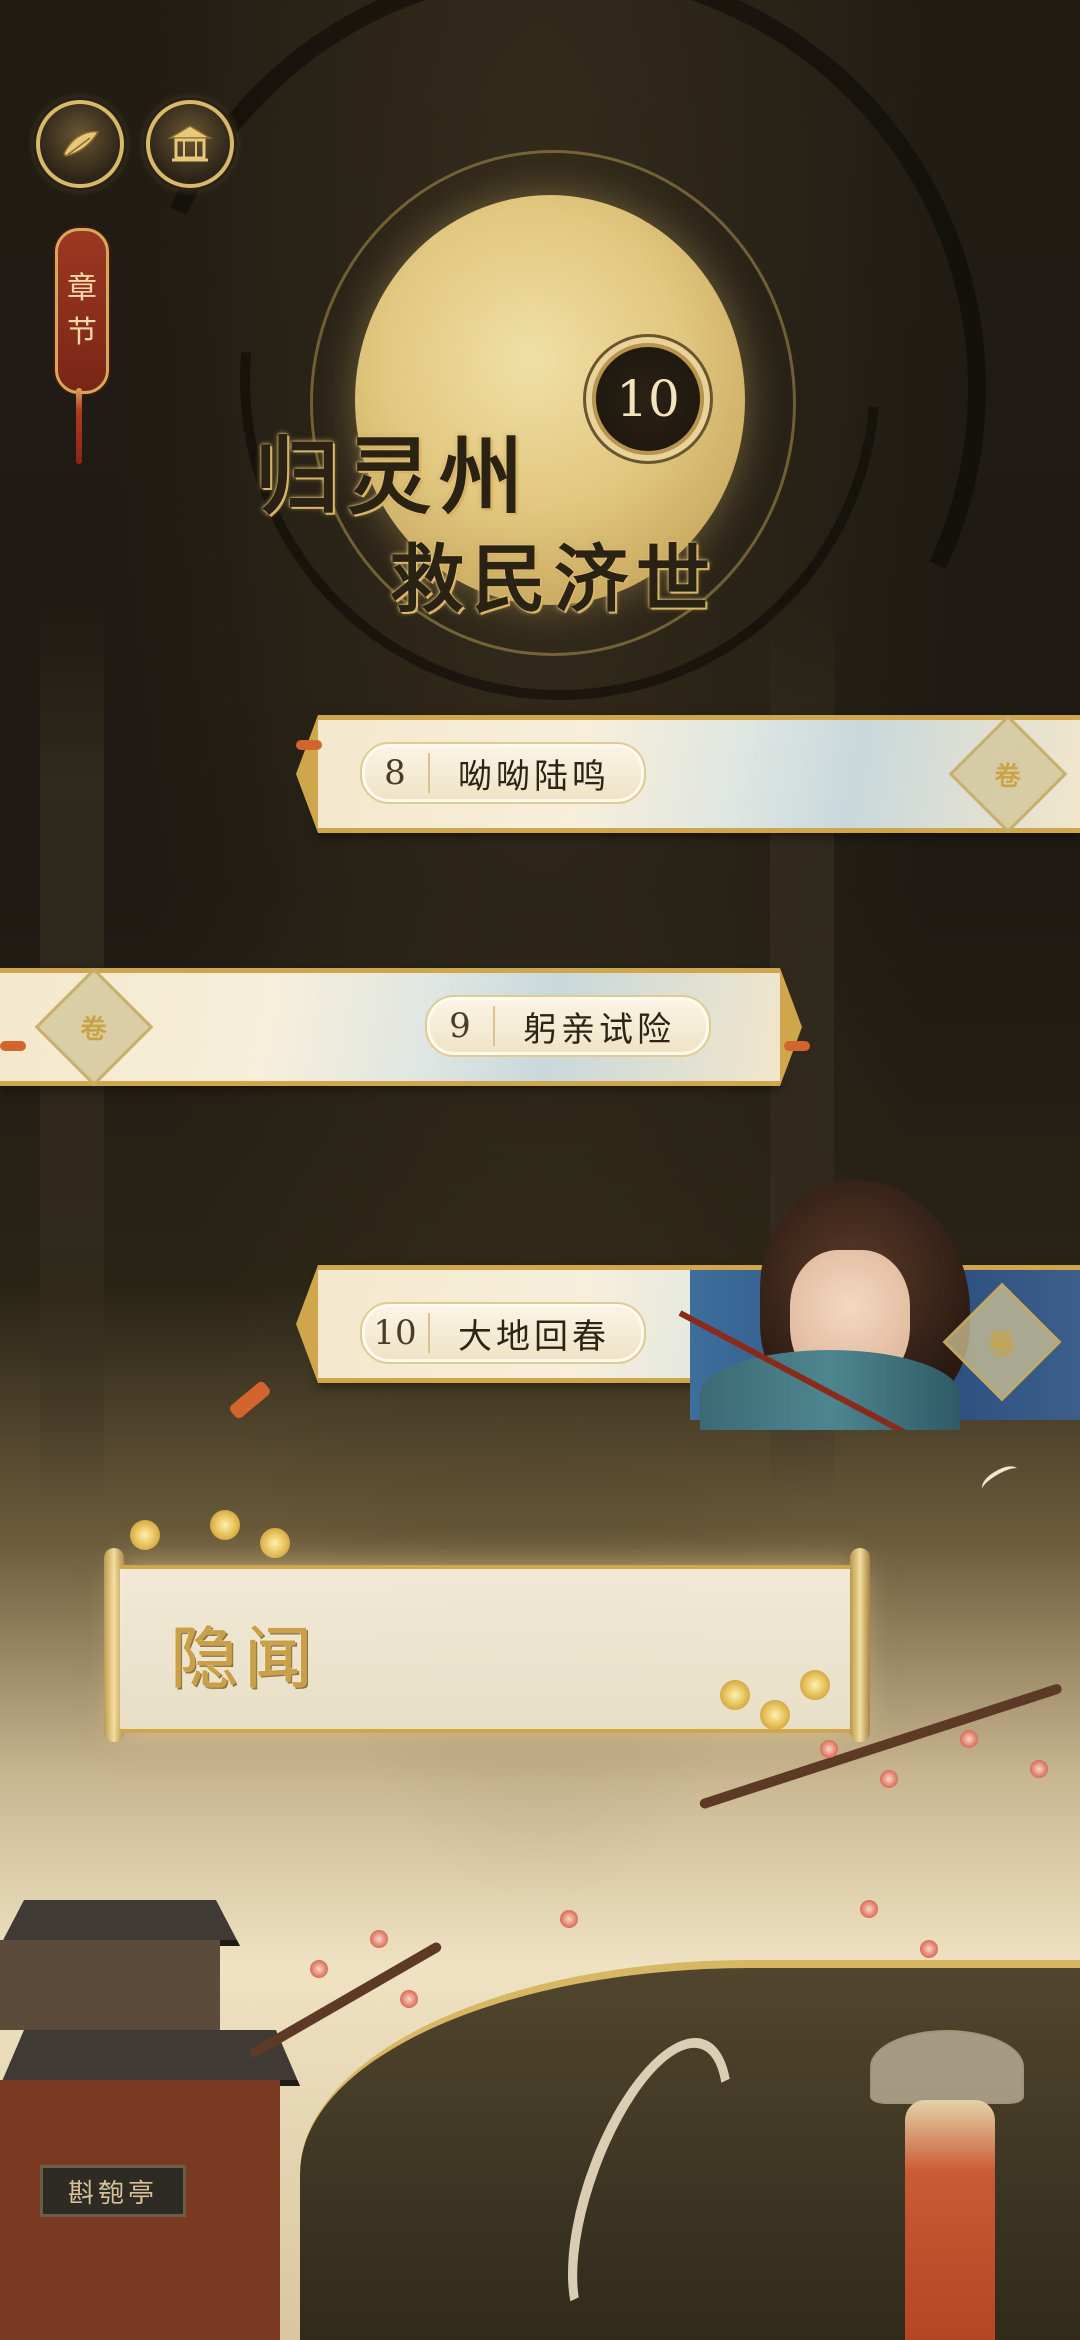 The height and width of the screenshot is (2340, 1080). I want to click on chapter-card-9: 卷 9 躬亲试险, so click(401, 1027).